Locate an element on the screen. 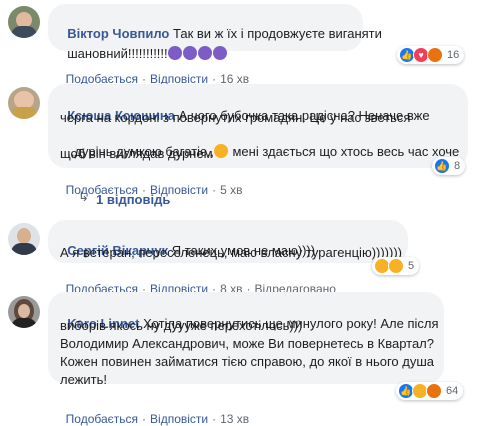 This screenshot has width=497, height=426. comment-actions: Подобається · Відповісти · 16 хв is located at coordinates (157, 79).